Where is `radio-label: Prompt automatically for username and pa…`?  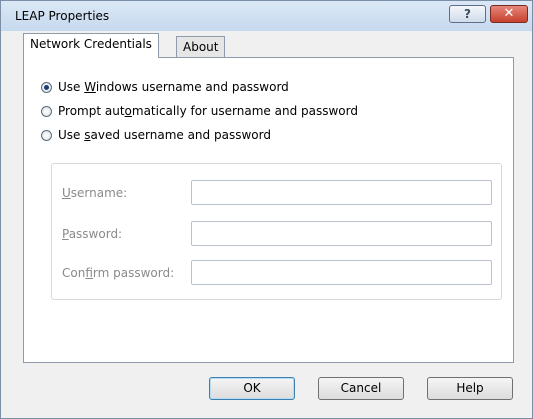 radio-label: Prompt automatically for username and pa… is located at coordinates (208, 111).